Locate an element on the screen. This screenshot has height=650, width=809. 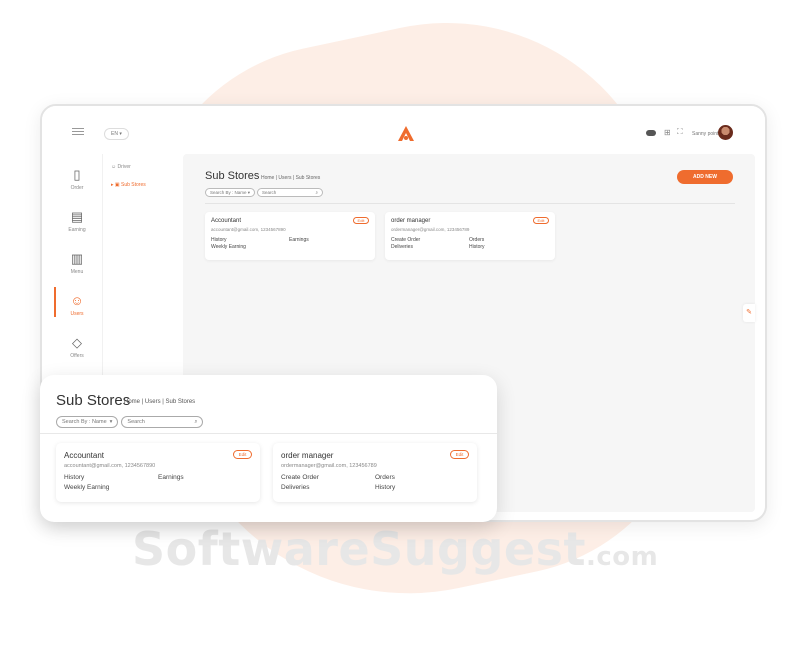
watermark-tld: .com is located at coordinates (622, 557).